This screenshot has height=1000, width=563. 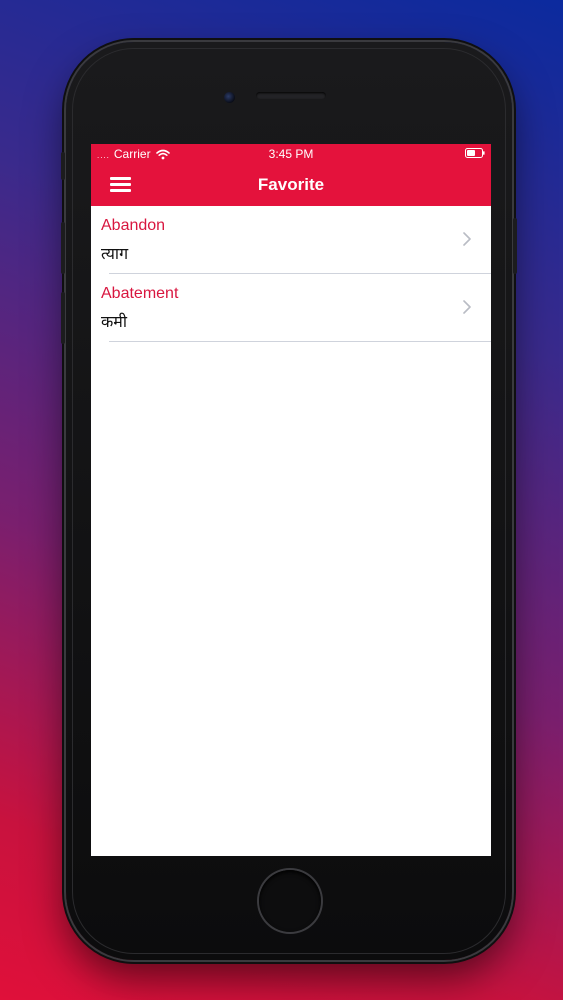 What do you see at coordinates (115, 254) in the screenshot?
I see `meaning-label: त्याग` at bounding box center [115, 254].